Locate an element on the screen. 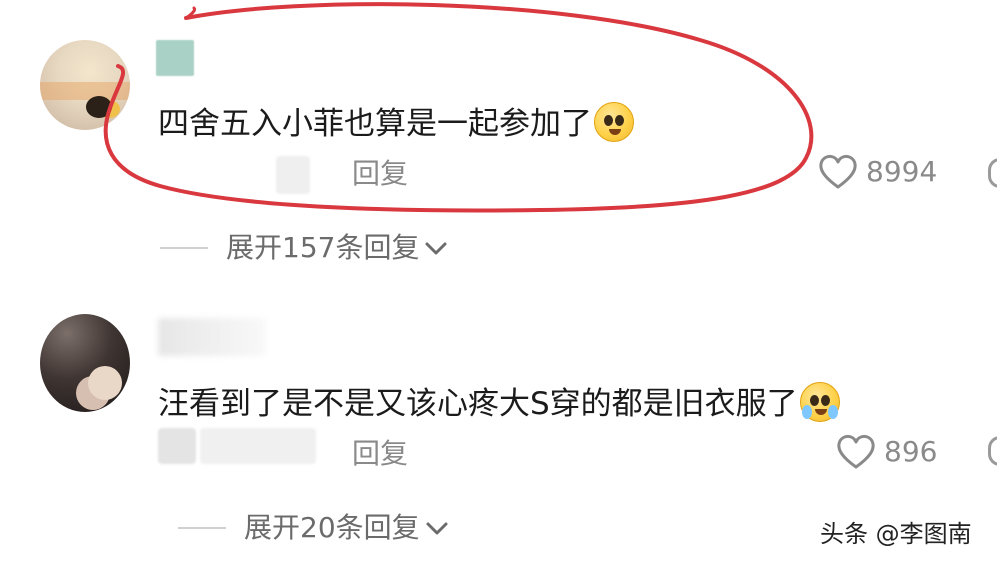 This screenshot has width=997, height=567. like-count: 896 is located at coordinates (911, 451).